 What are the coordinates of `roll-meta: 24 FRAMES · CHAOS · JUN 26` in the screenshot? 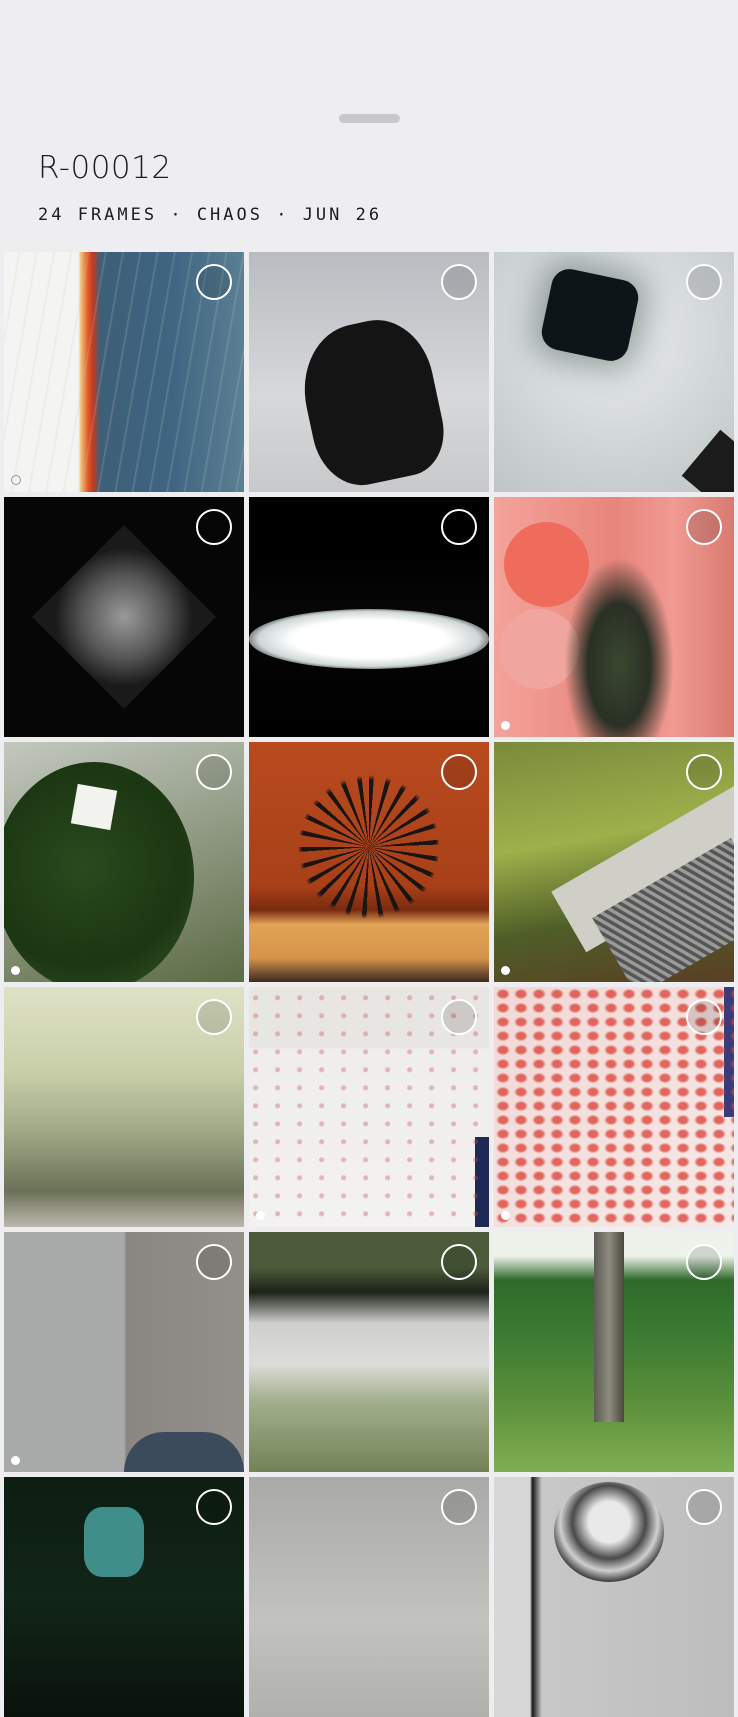 It's located at (210, 215).